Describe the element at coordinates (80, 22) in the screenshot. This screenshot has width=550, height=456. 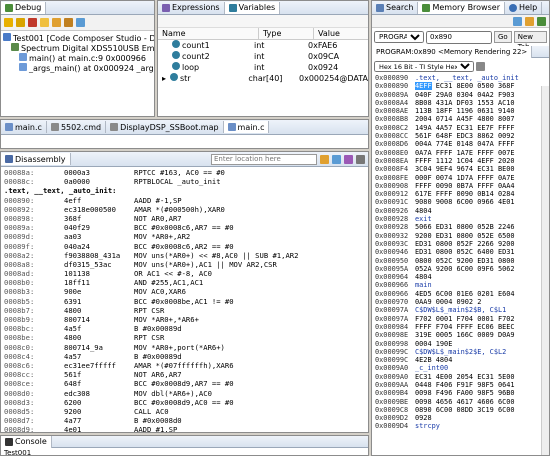
I see `restart-icon` at that location.